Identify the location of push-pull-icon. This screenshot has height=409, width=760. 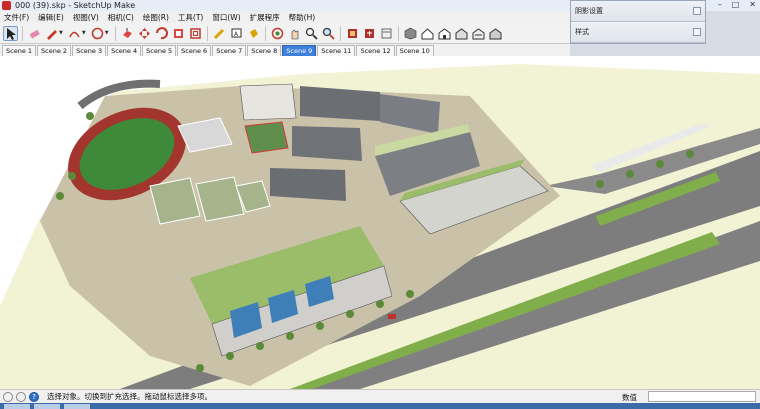
(127, 33).